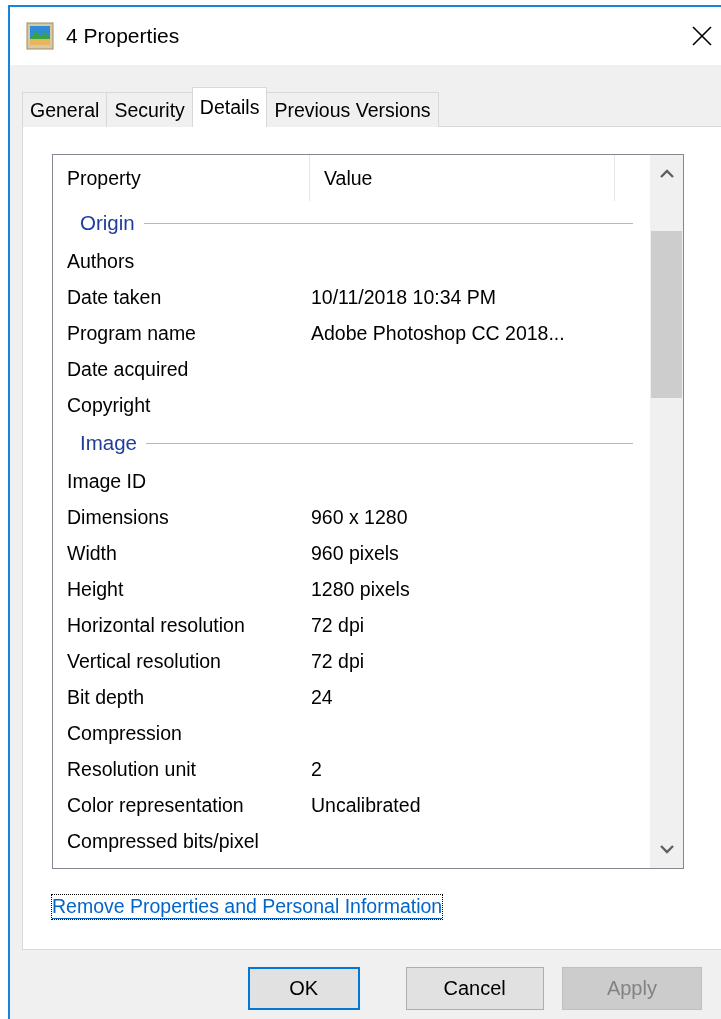  Describe the element at coordinates (108, 443) in the screenshot. I see `group-heading: Image` at that location.